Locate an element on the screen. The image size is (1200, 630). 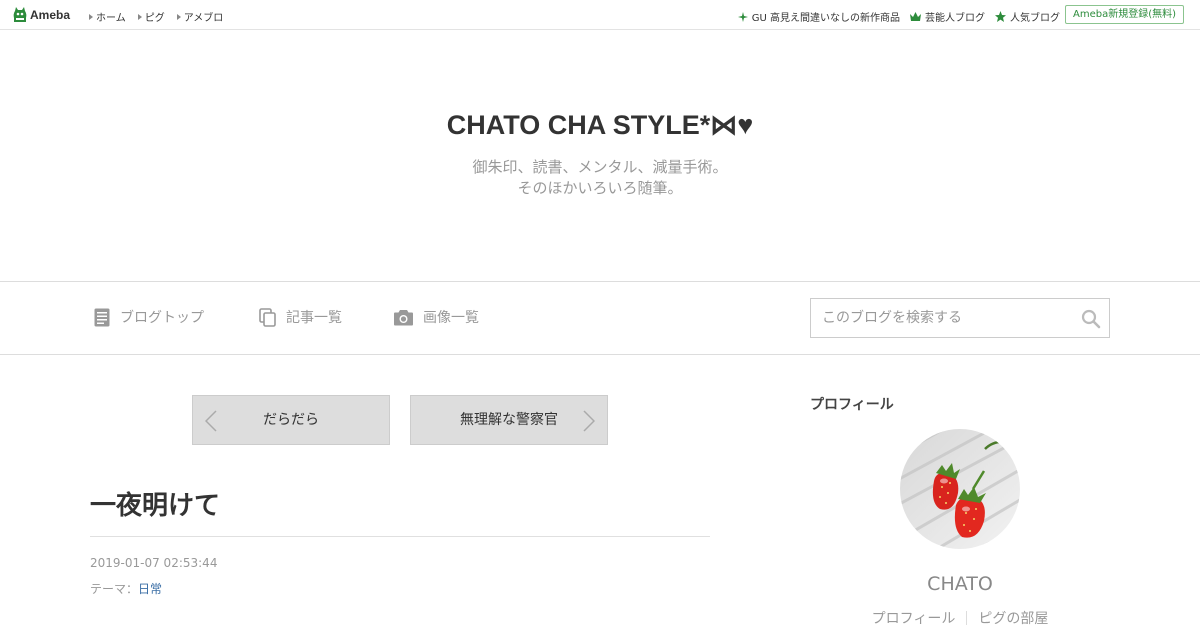
profile-links: プロフィール ピグの部屋 is located at coordinates (960, 618).